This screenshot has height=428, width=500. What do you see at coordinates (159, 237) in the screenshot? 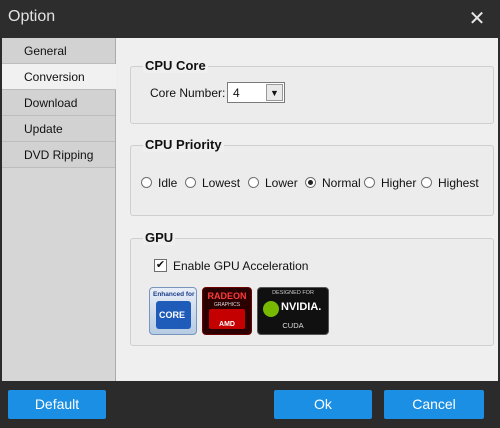
I see `gpu-title: GPU` at bounding box center [159, 237].